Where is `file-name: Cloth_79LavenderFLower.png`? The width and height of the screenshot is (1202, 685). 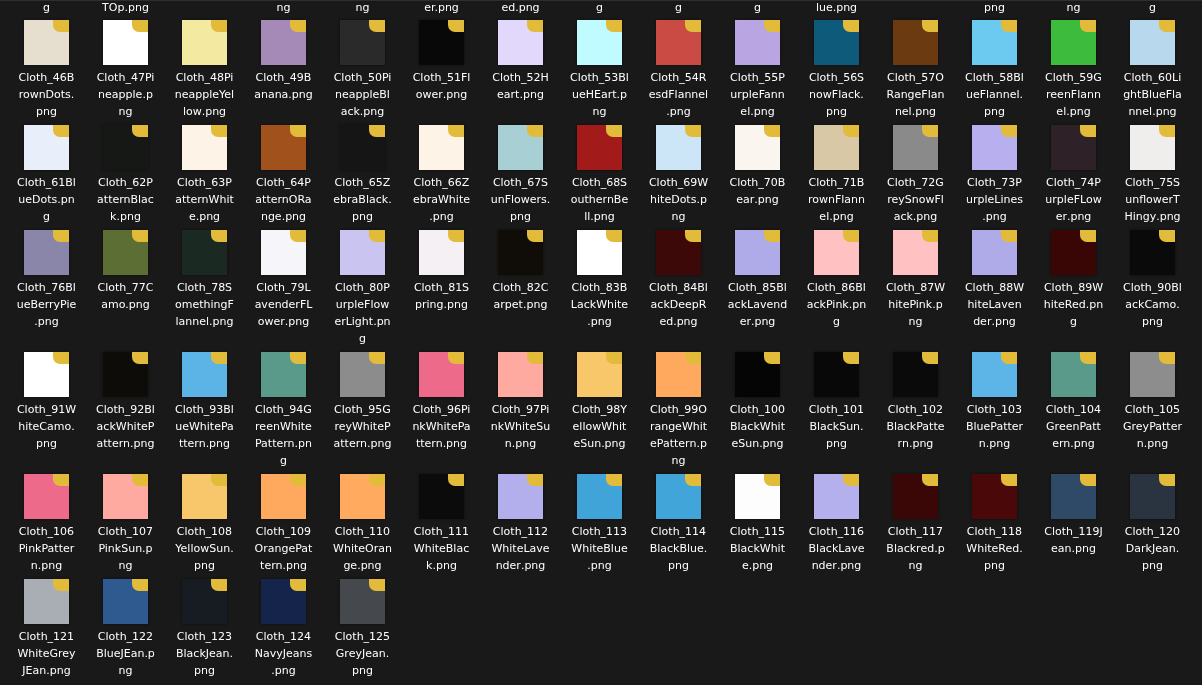
file-name: Cloth_79LavenderFLower.png is located at coordinates (283, 304).